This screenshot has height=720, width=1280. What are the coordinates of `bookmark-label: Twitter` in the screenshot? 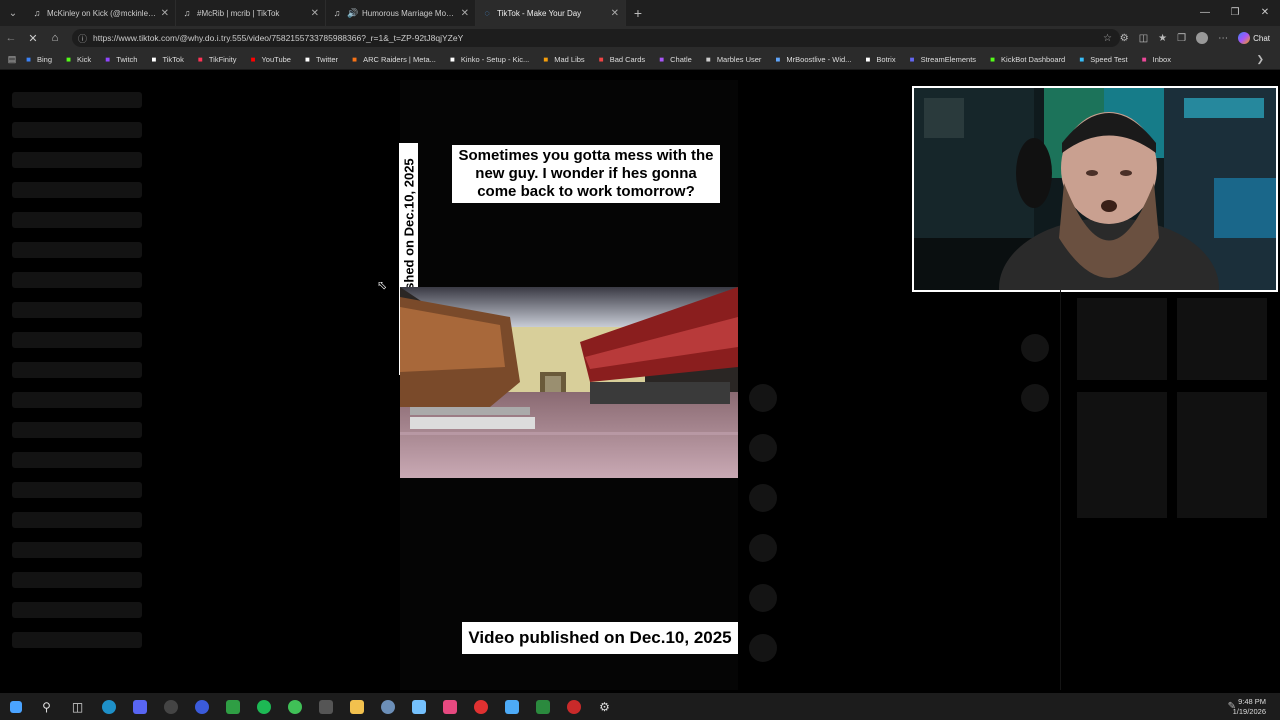 It's located at (327, 59).